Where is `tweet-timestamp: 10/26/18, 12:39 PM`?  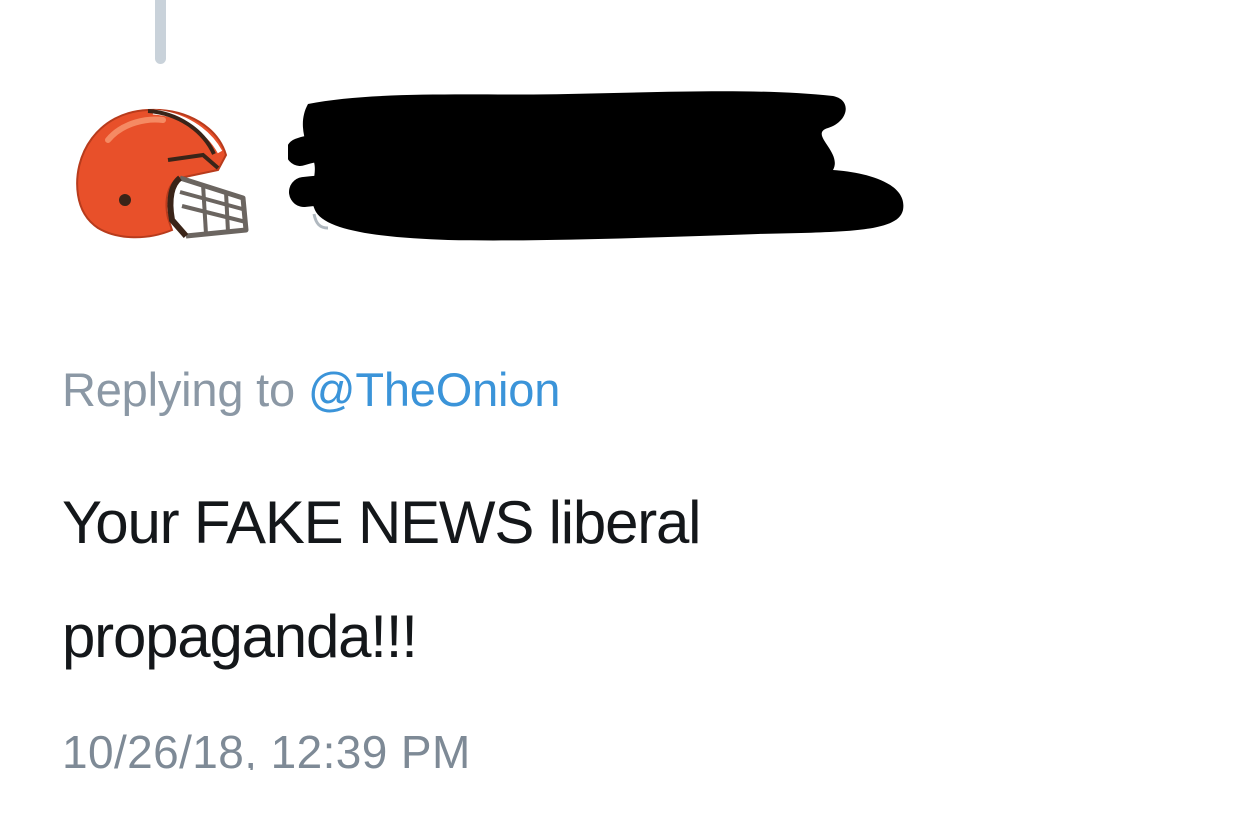 tweet-timestamp: 10/26/18, 12:39 PM is located at coordinates (266, 746).